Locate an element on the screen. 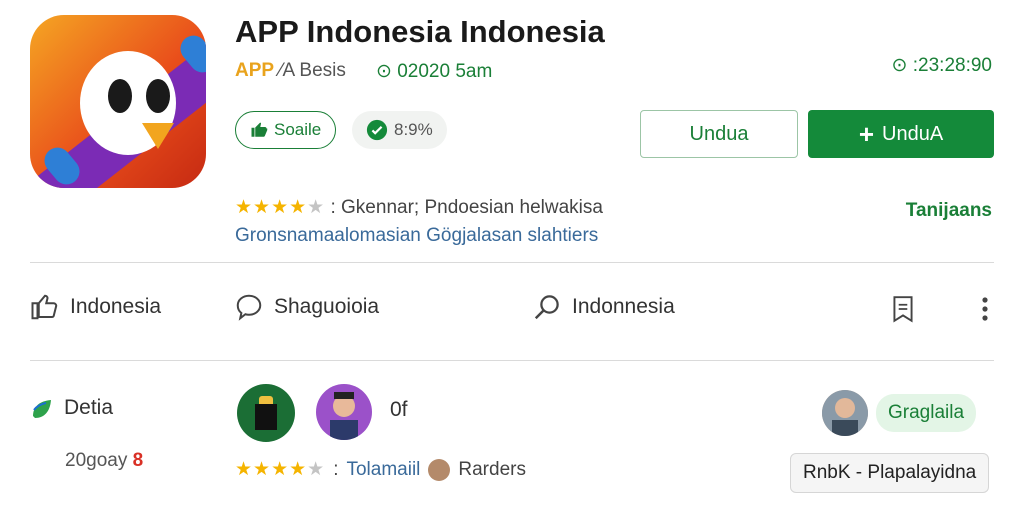 This screenshot has width=1024, height=512. review-link: Tolamaiil is located at coordinates (383, 470).